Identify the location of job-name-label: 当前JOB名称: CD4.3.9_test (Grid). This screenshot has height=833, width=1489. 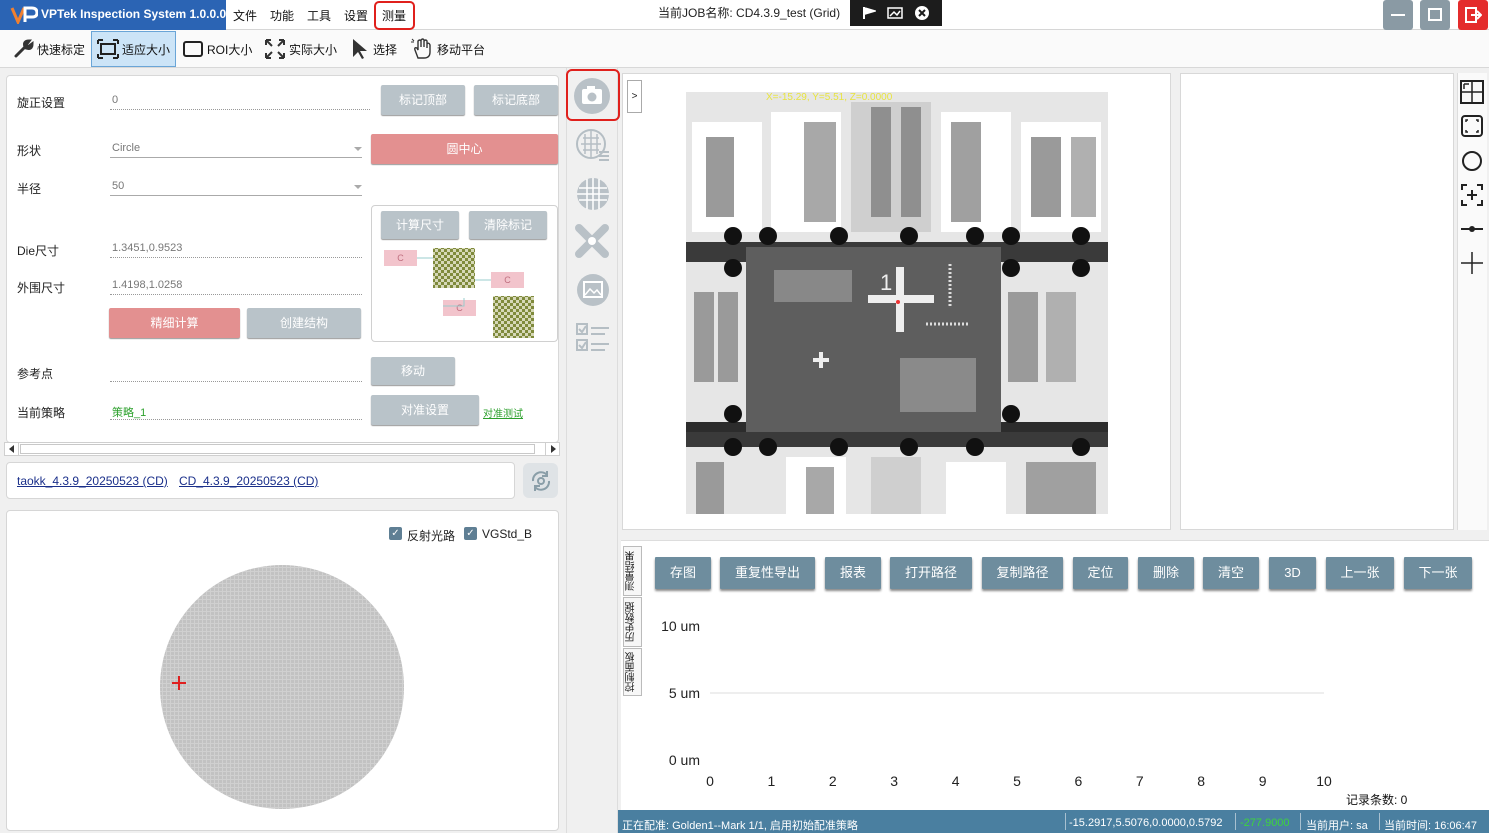
(749, 13).